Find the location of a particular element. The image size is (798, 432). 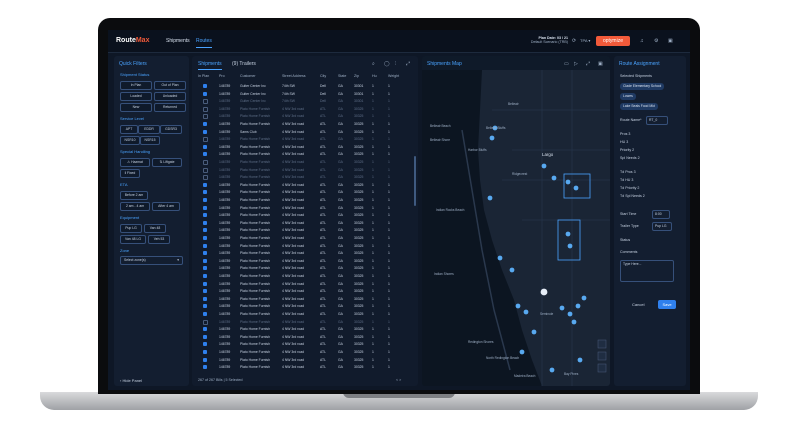

col-customer: Customer is located at coordinates (248, 76).